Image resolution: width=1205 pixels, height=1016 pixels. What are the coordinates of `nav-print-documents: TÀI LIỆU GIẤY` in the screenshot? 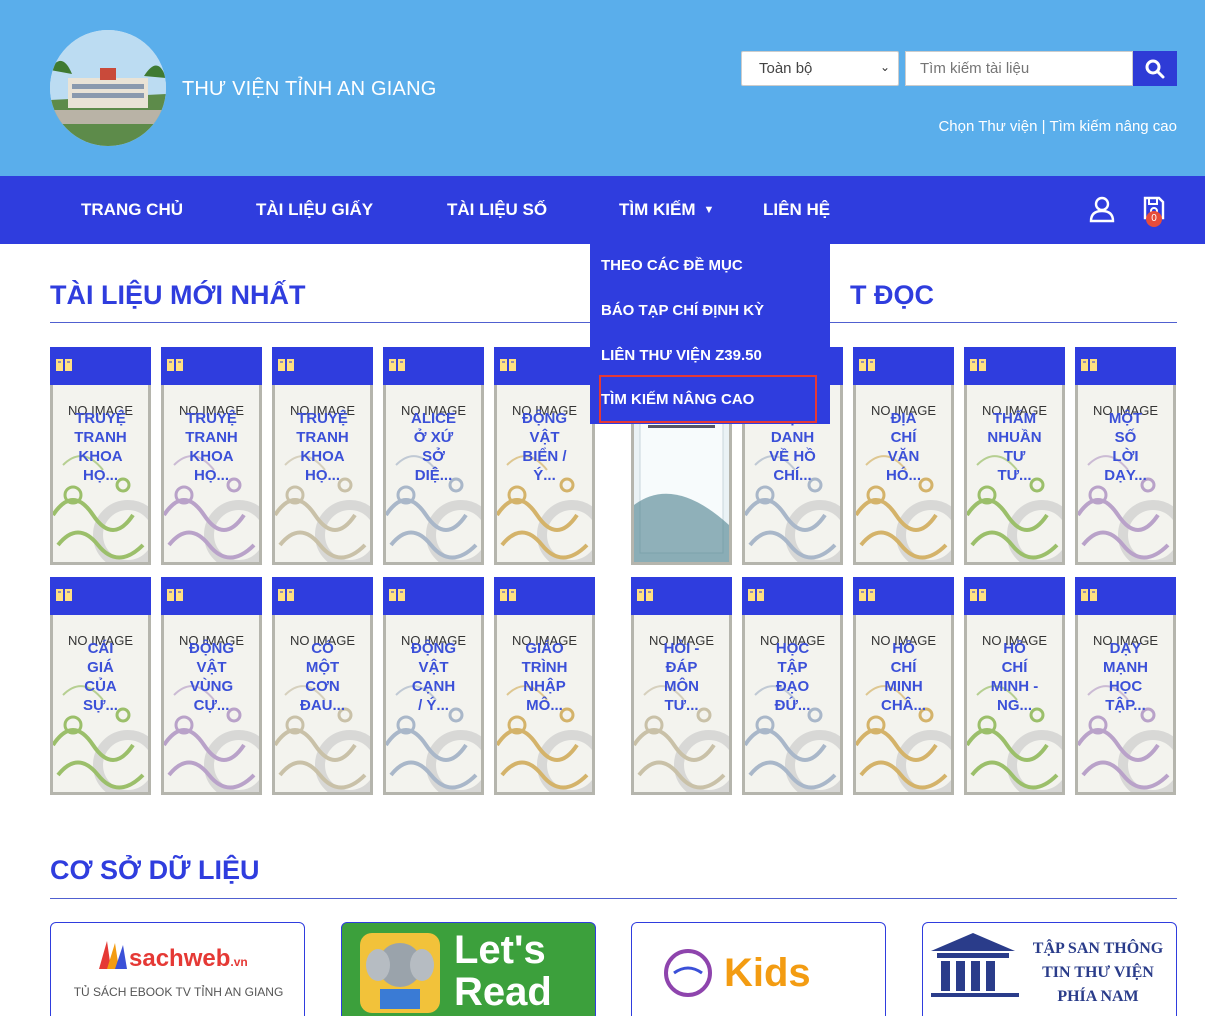 It's located at (314, 210).